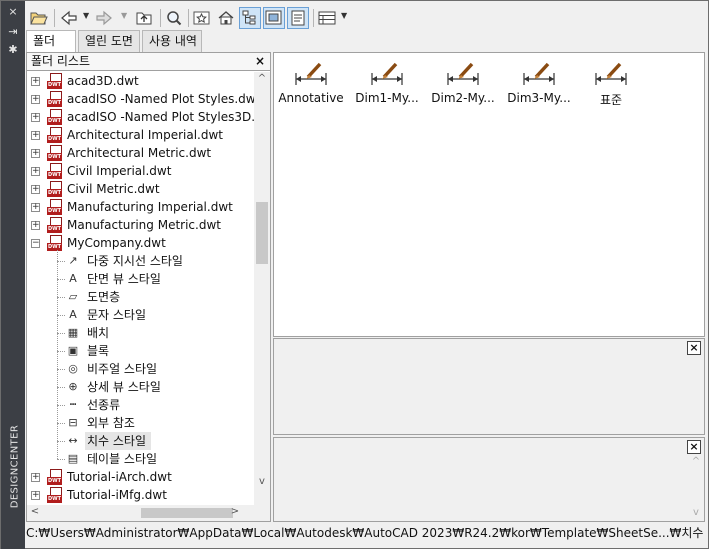 The width and height of the screenshot is (709, 549). Describe the element at coordinates (366, 18) in the screenshot. I see `toolbar: ▼ ▼ ▼` at that location.